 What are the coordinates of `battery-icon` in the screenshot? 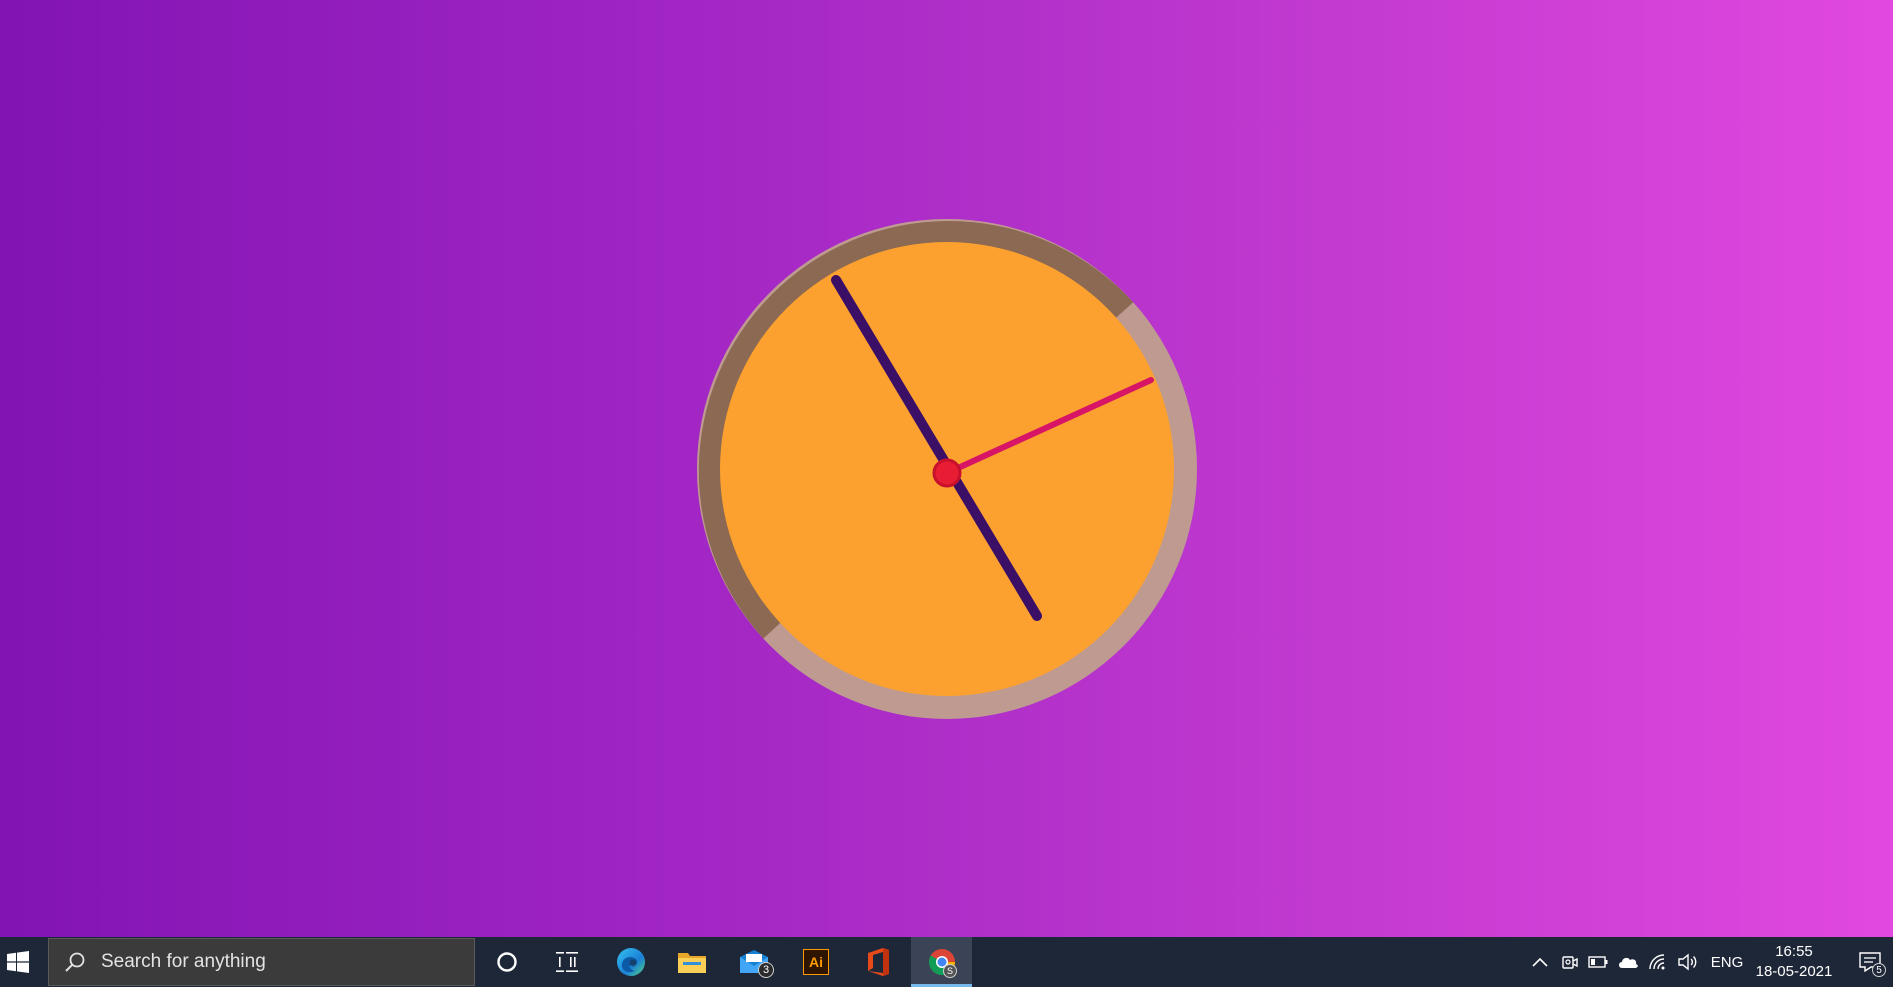 It's located at (1598, 962).